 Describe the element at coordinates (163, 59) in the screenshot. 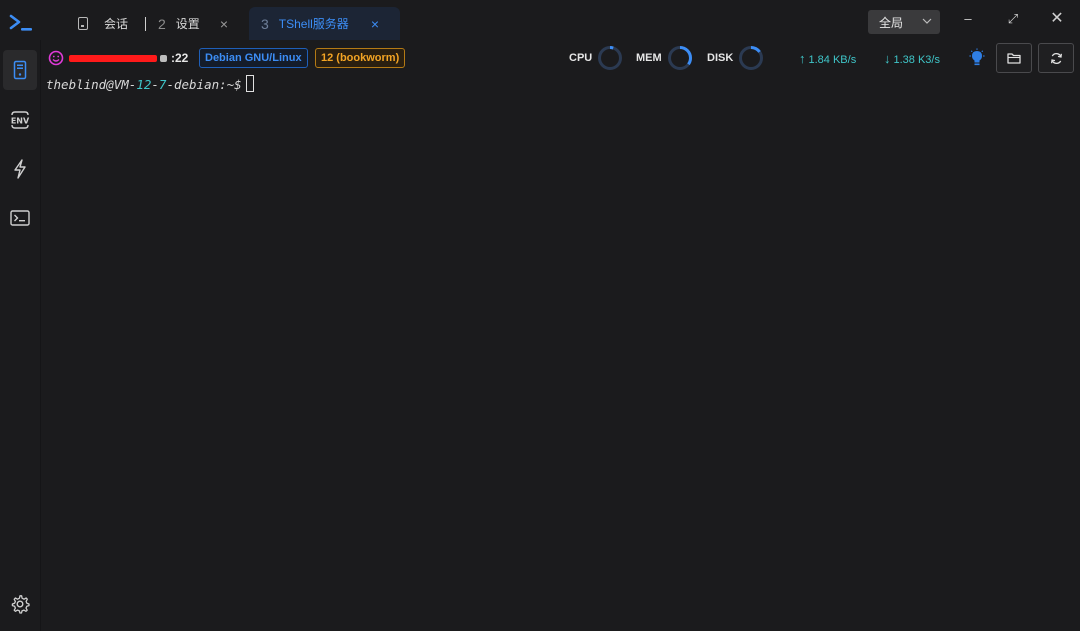

I see `copy-icon` at that location.